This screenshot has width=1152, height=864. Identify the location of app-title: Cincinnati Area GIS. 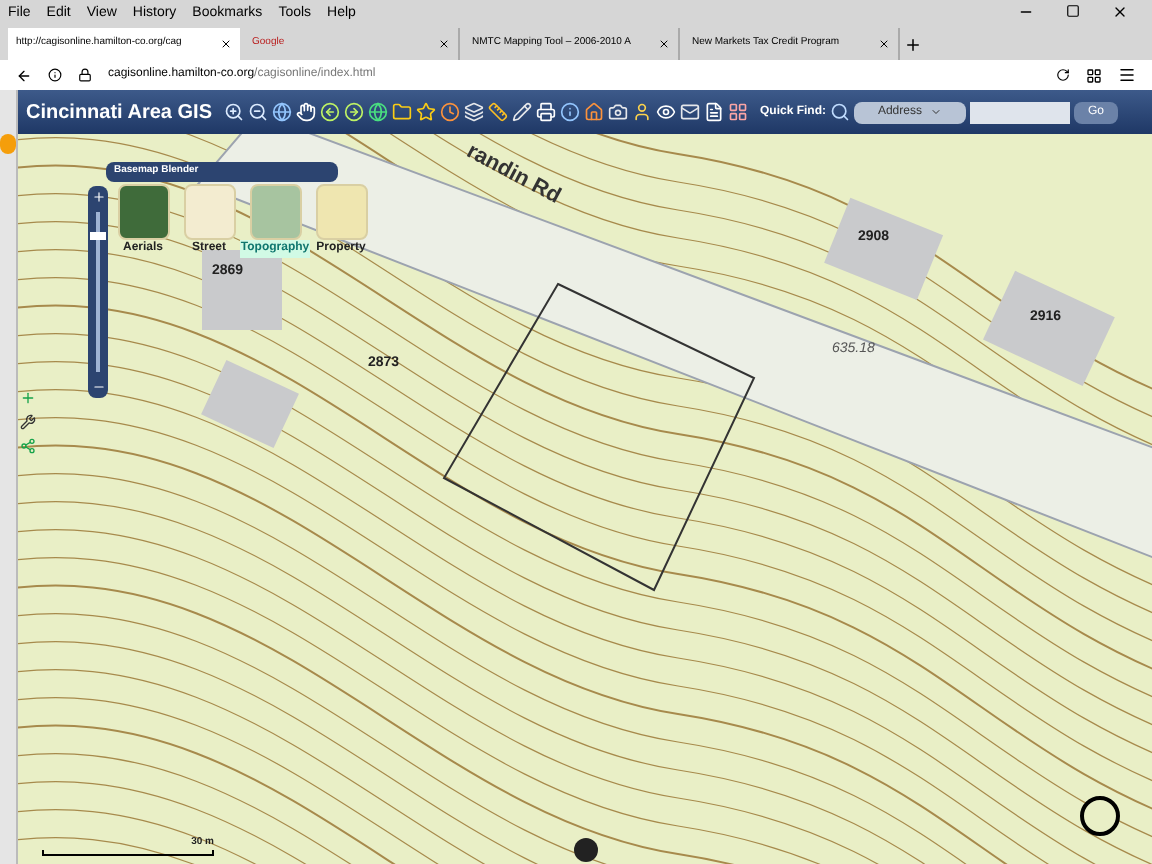
(119, 113).